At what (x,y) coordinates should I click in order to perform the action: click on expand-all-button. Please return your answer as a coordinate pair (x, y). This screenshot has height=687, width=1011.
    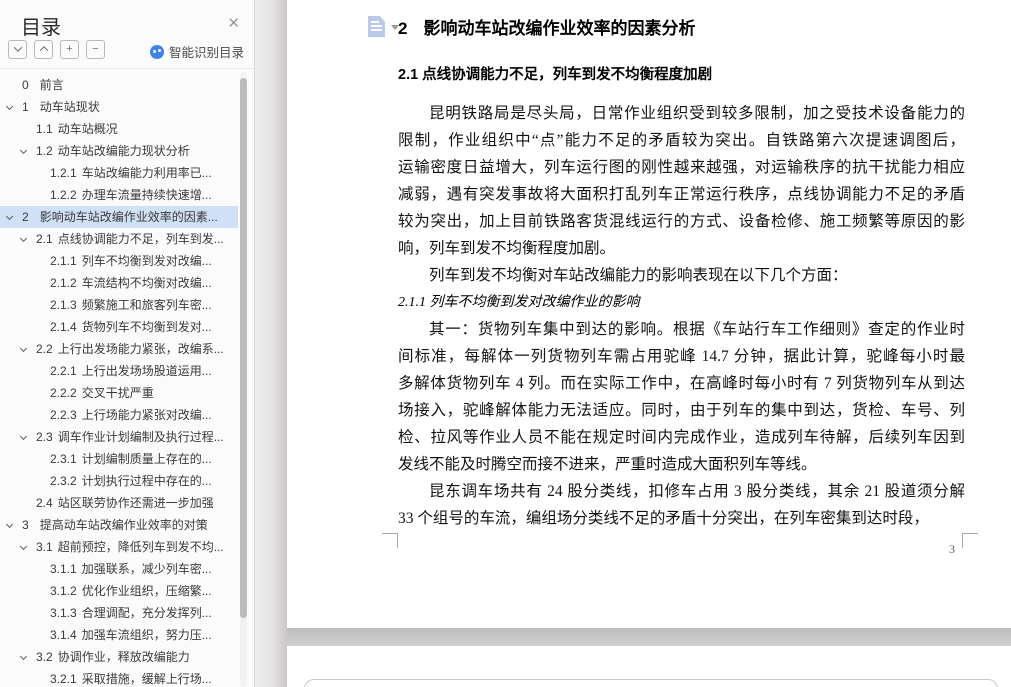
    Looking at the image, I should click on (43, 49).